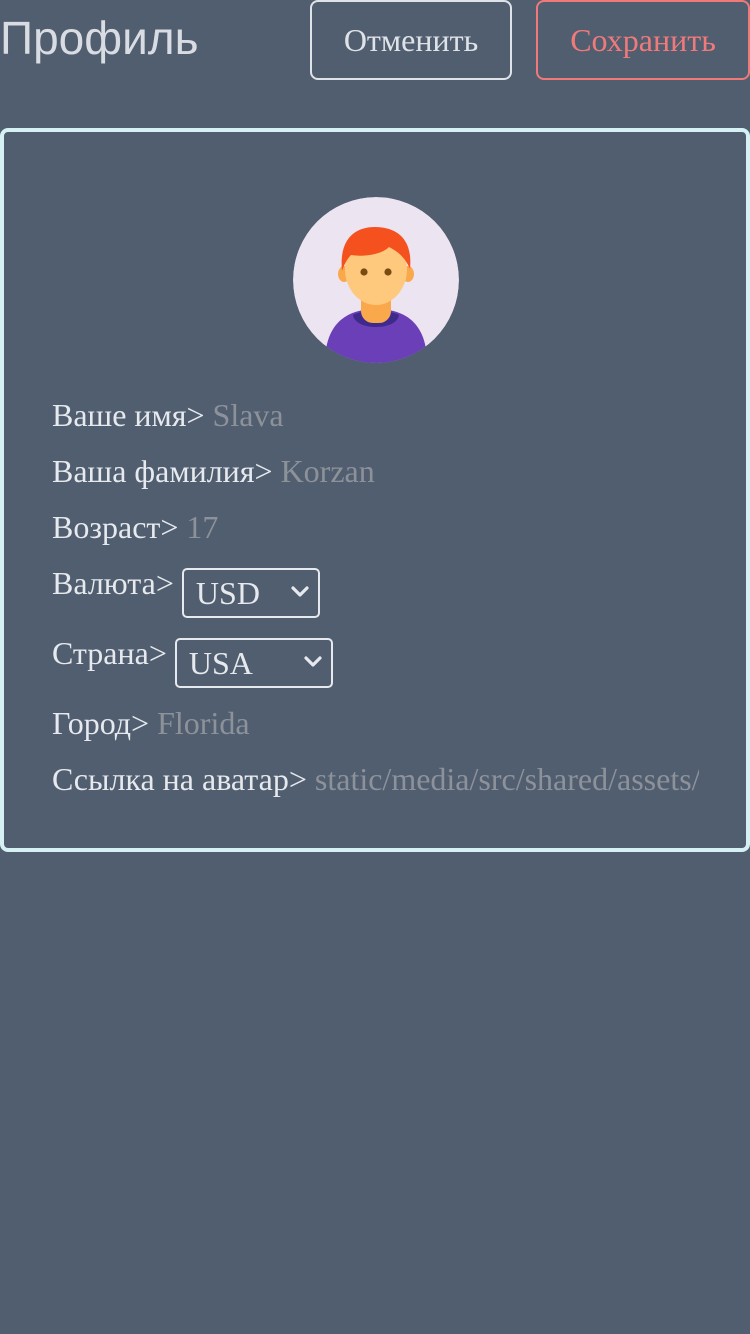  I want to click on currency-row: Валюта> USD, so click(186, 593).